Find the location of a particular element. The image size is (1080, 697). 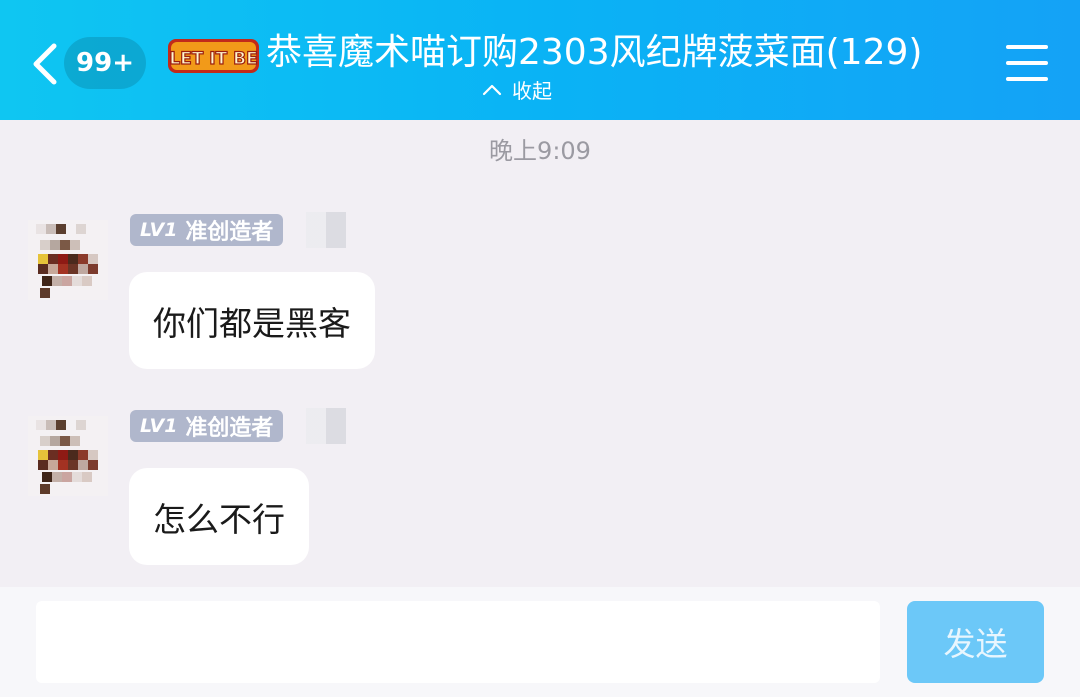

unread-count-badge: 99+ is located at coordinates (105, 63).